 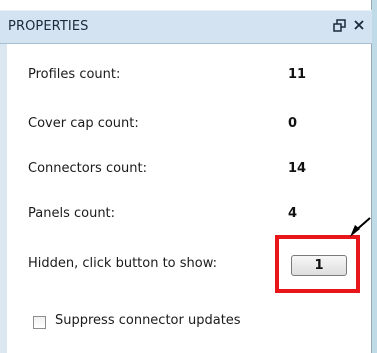 I want to click on cover-cap-count-value: 0, so click(x=293, y=123).